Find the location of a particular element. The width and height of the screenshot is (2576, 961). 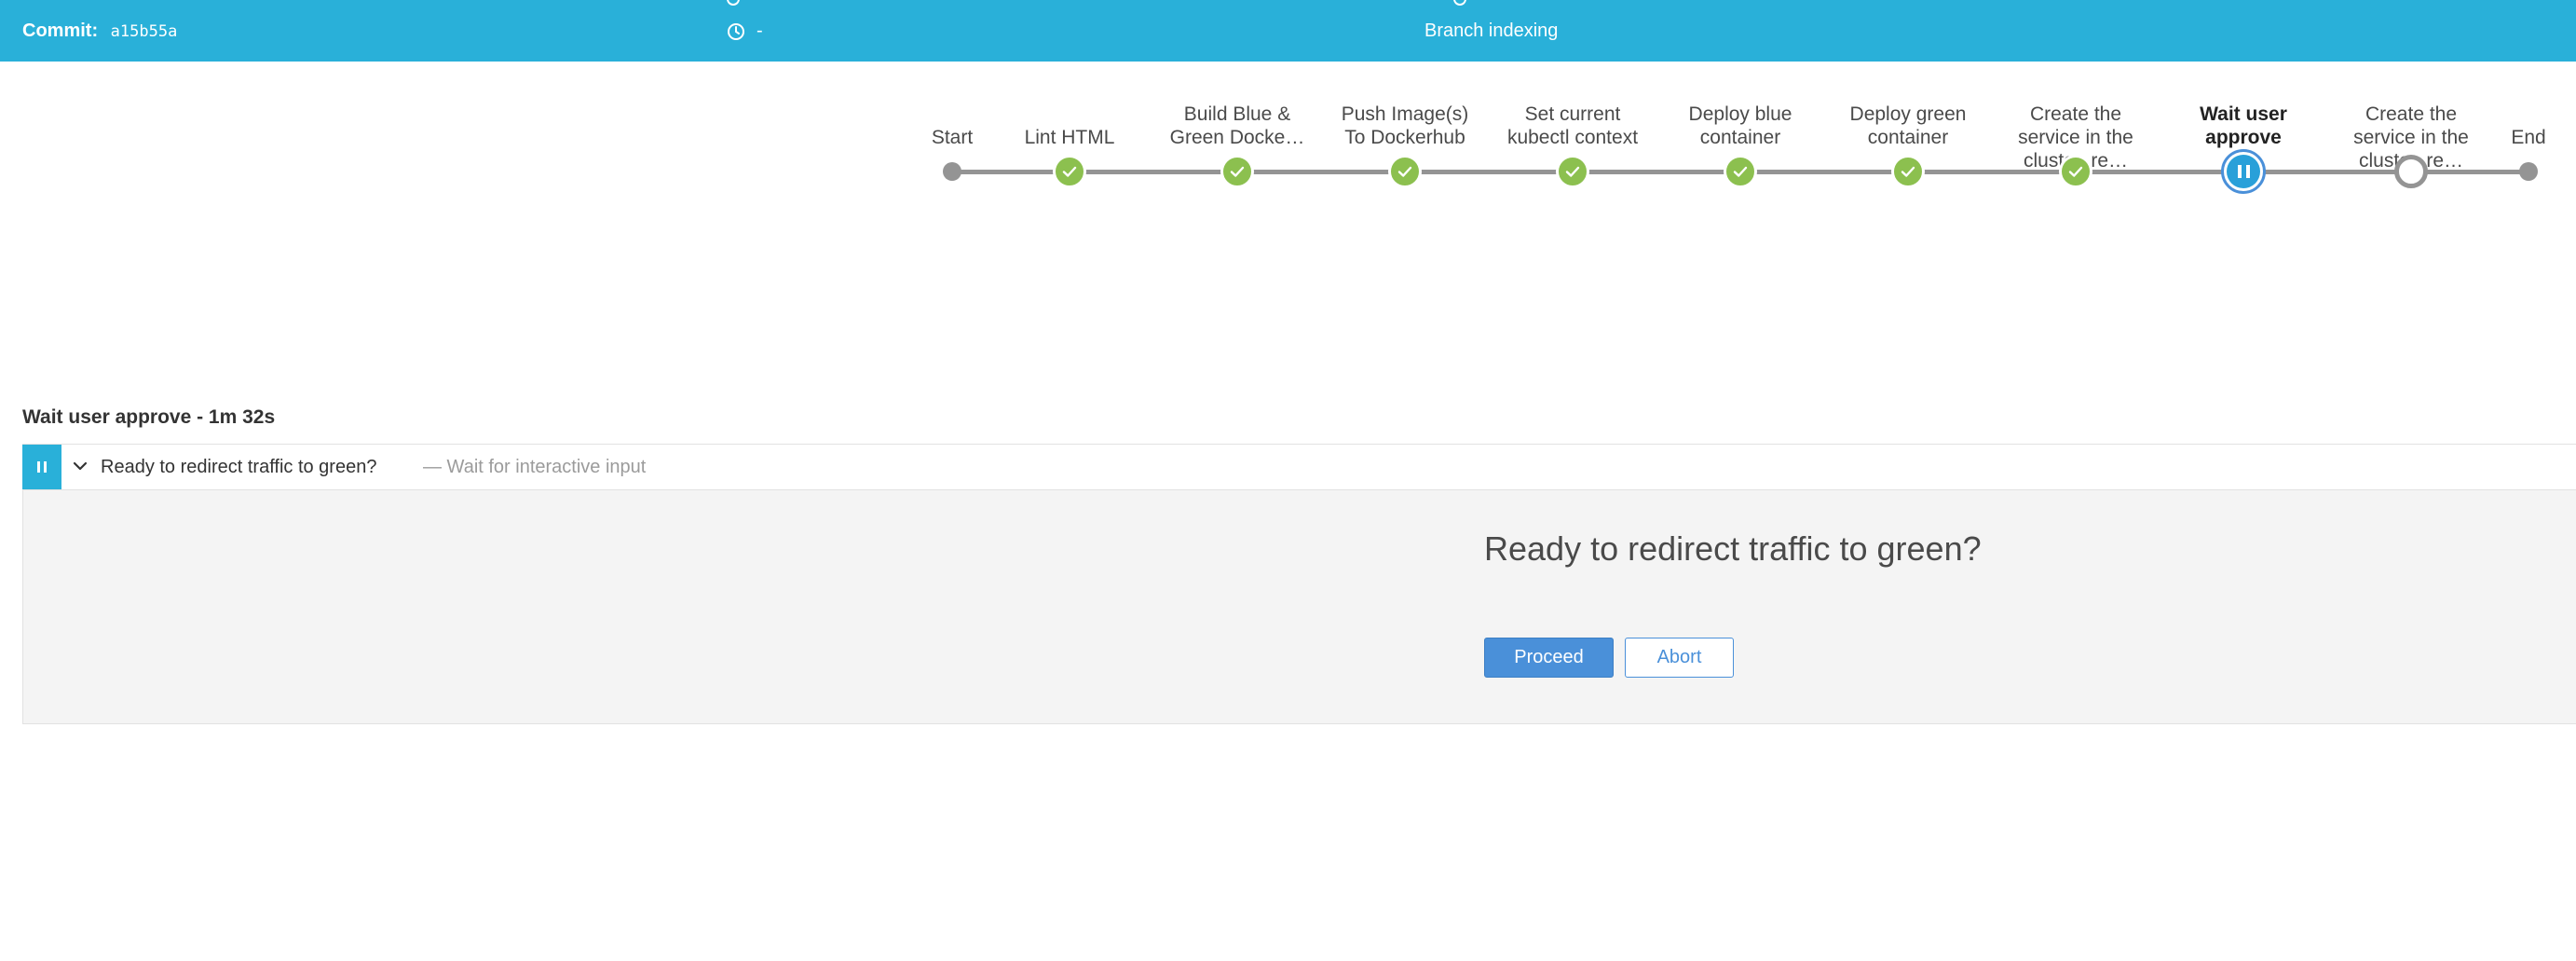

stage-deploy-blue: Deploy blue container is located at coordinates (1740, 169).